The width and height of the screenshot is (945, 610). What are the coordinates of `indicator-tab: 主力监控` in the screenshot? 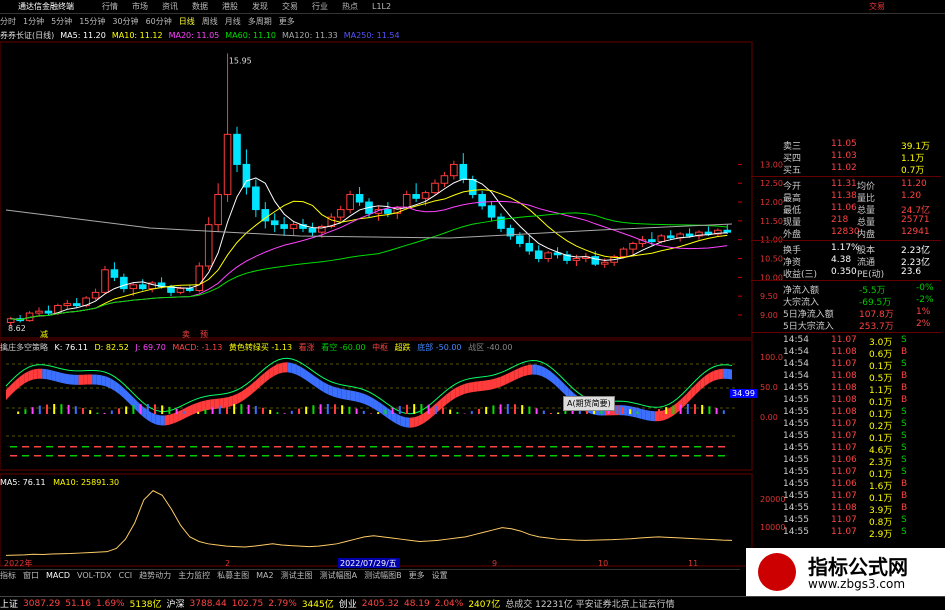 It's located at (194, 575).